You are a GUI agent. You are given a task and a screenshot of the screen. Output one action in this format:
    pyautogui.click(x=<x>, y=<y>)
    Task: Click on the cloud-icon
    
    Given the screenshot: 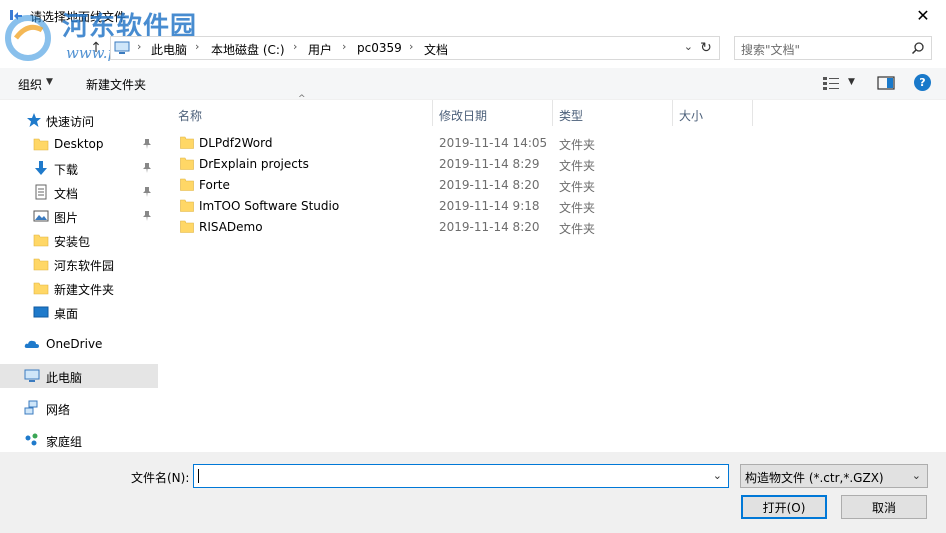 What is the action you would take?
    pyautogui.click(x=31, y=344)
    